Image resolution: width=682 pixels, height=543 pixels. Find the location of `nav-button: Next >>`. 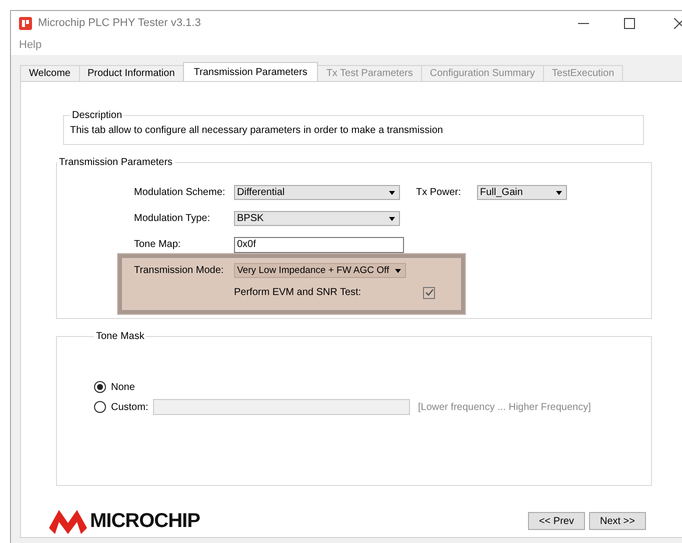

nav-button: Next >> is located at coordinates (617, 521).